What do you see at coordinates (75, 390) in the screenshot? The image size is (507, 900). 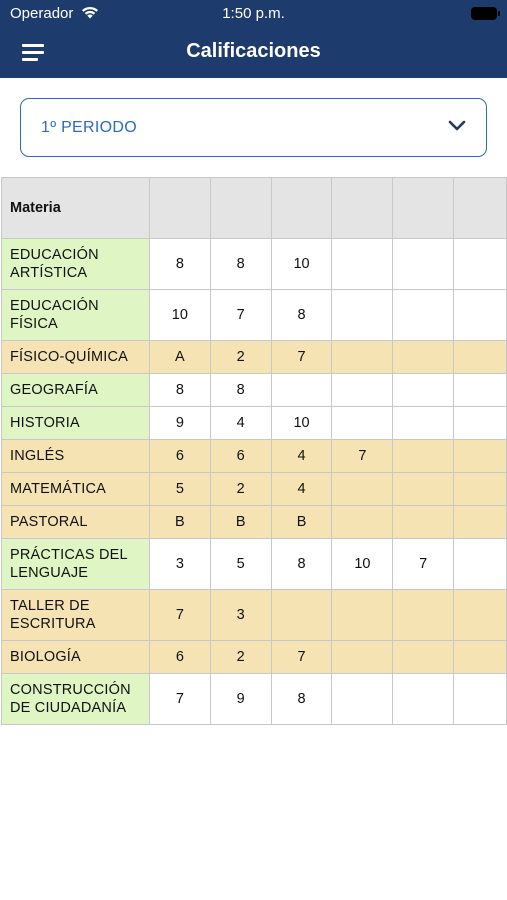 I see `subject-cell: GEOGRAFÍA` at bounding box center [75, 390].